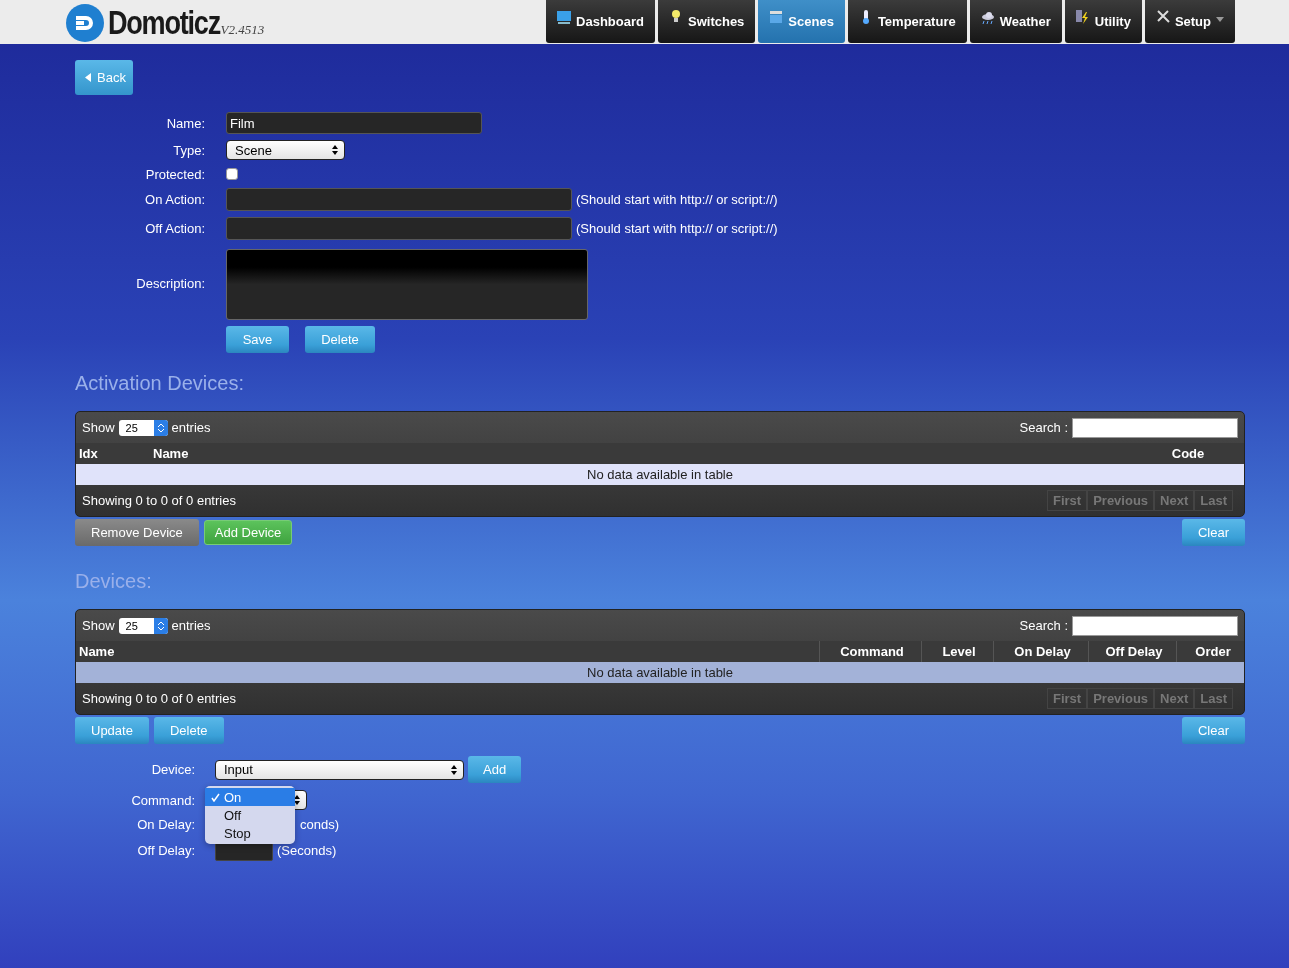 This screenshot has height=968, width=1289. Describe the element at coordinates (285, 150) in the screenshot. I see `type-select: Scene` at that location.